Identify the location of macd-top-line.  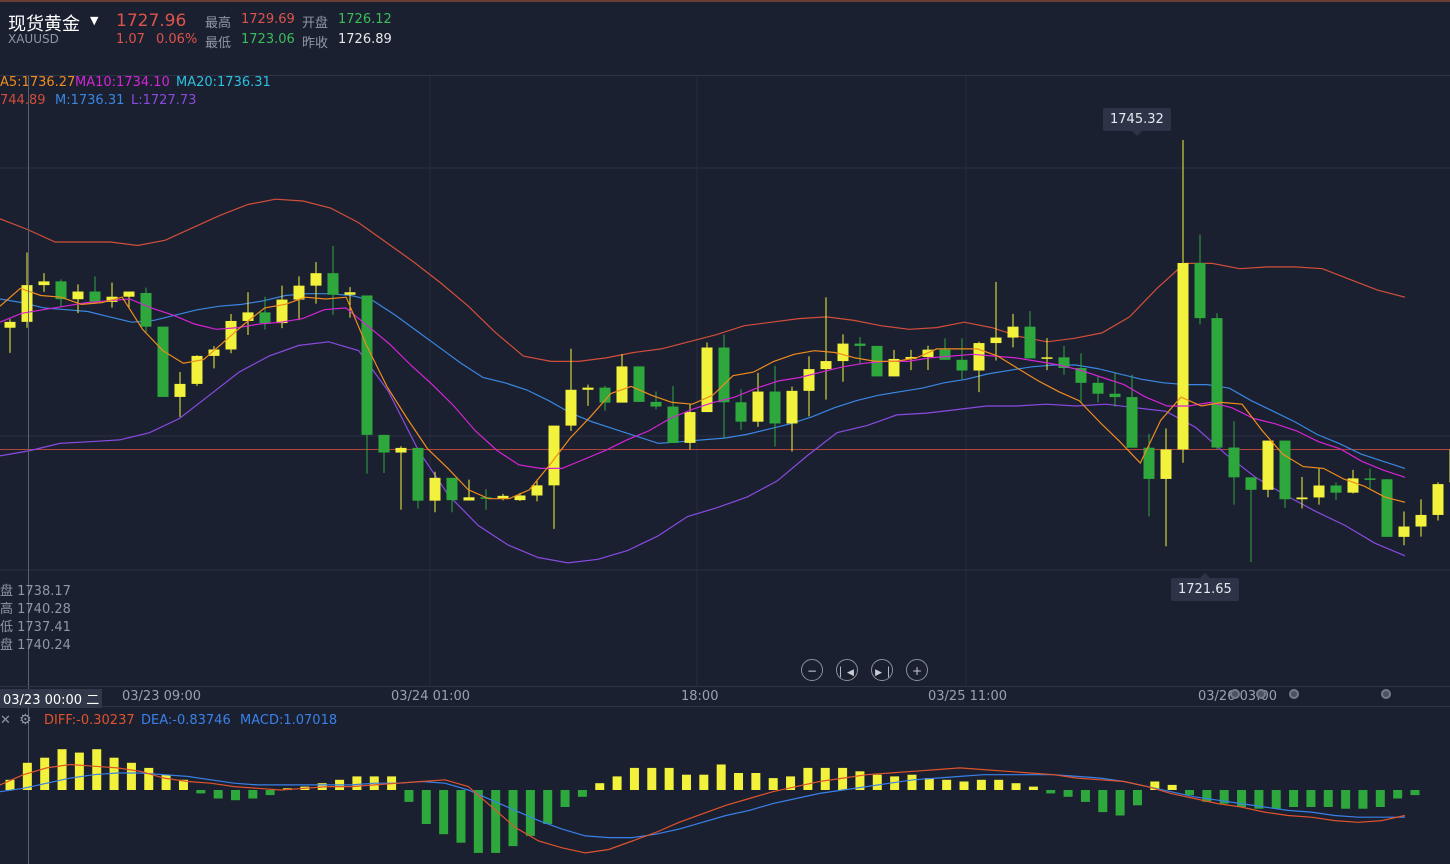
(725, 706).